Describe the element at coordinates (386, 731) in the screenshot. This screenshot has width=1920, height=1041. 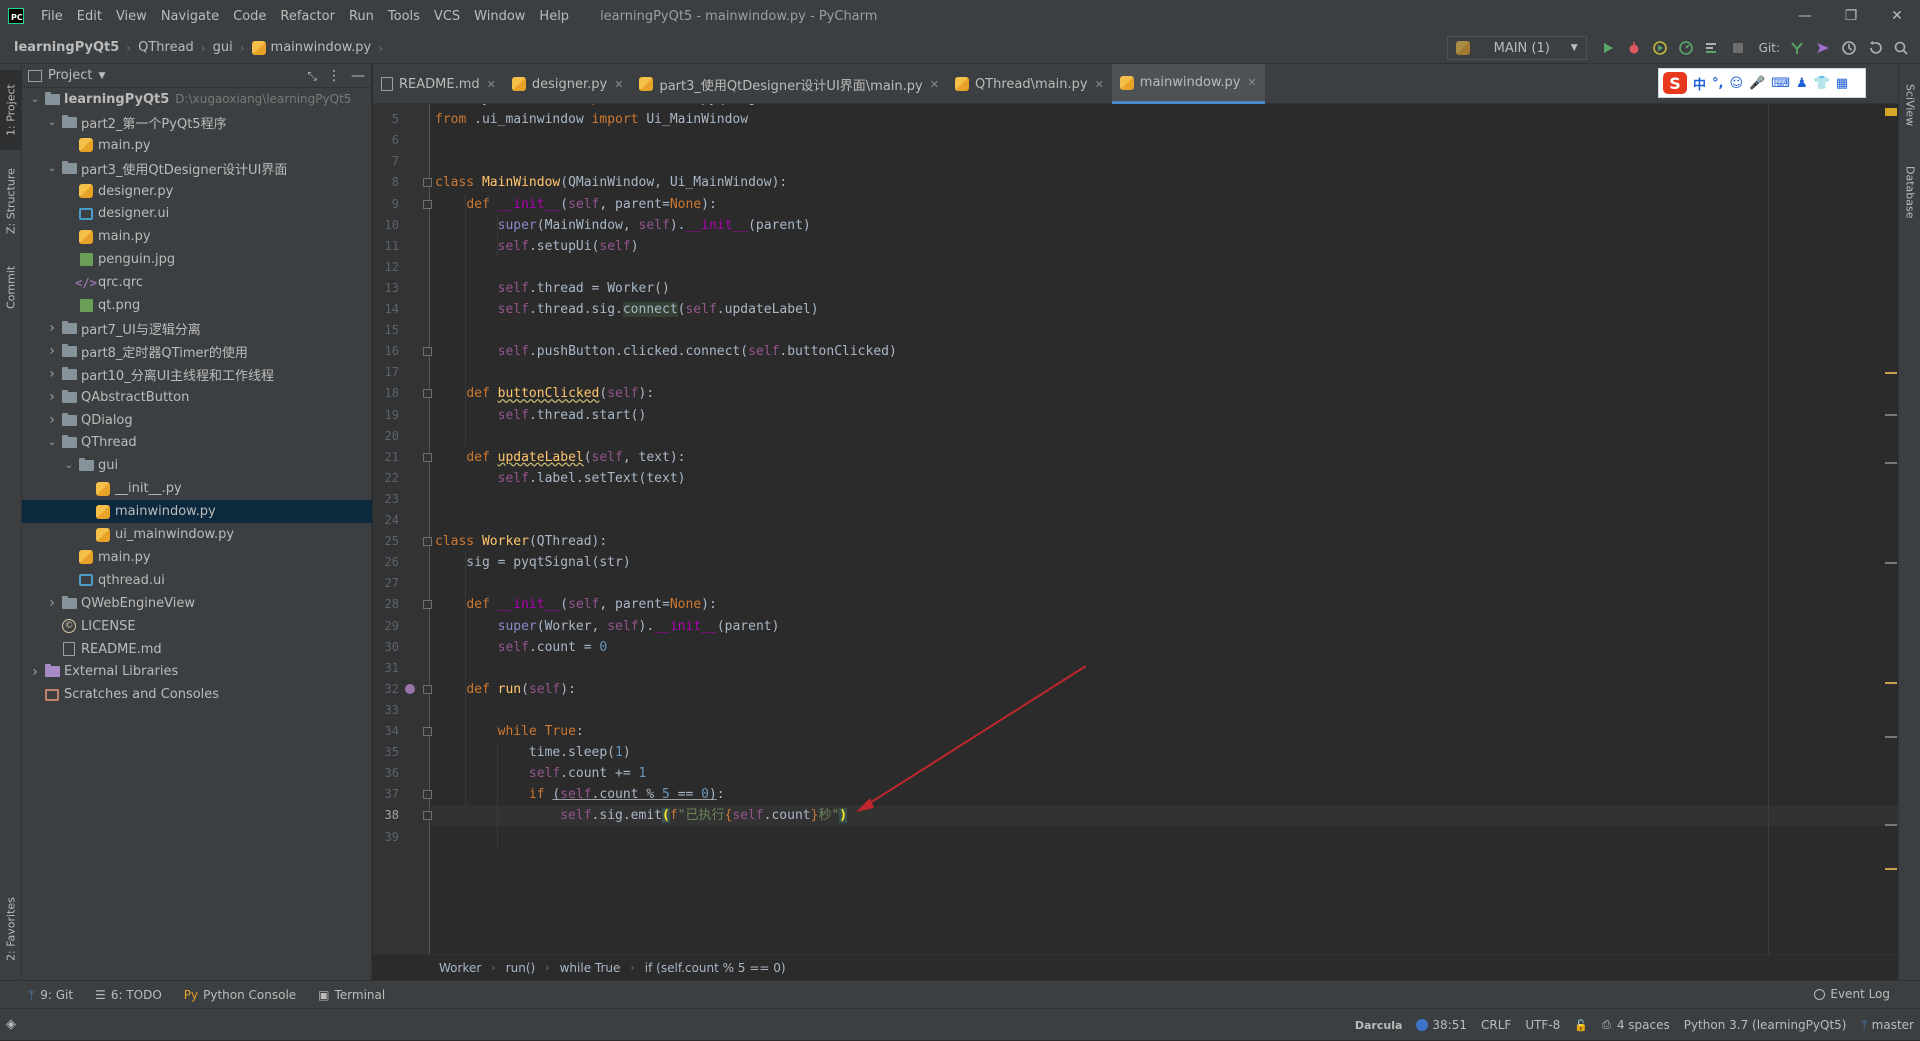
I see `line-number: 34` at that location.